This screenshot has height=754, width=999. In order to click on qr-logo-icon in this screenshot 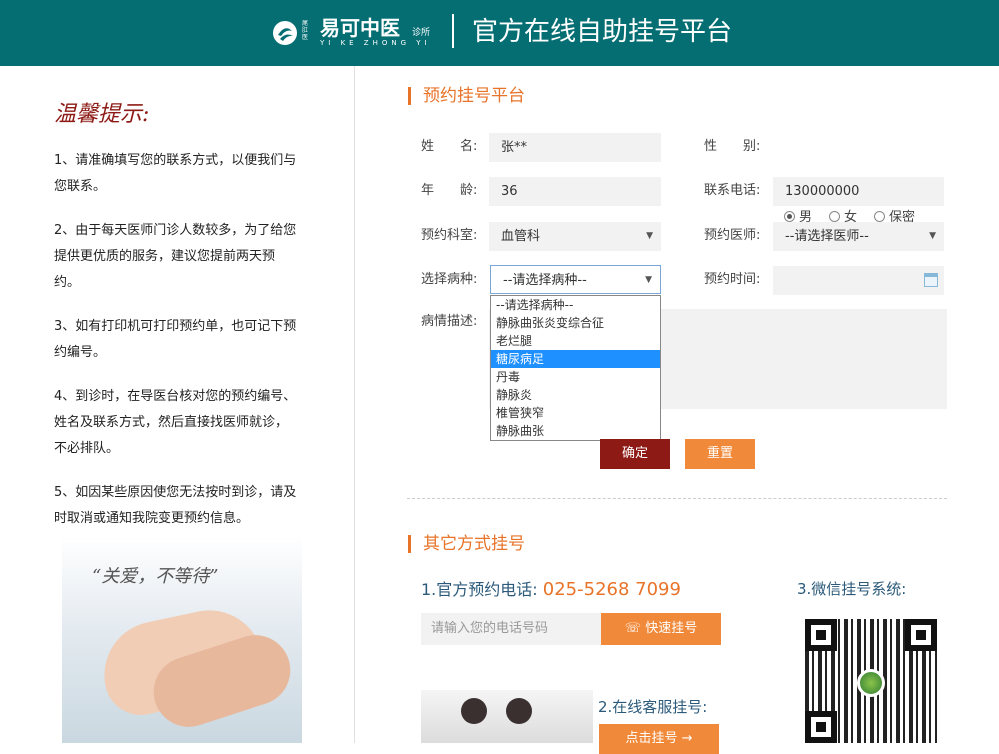, I will do `click(871, 683)`.